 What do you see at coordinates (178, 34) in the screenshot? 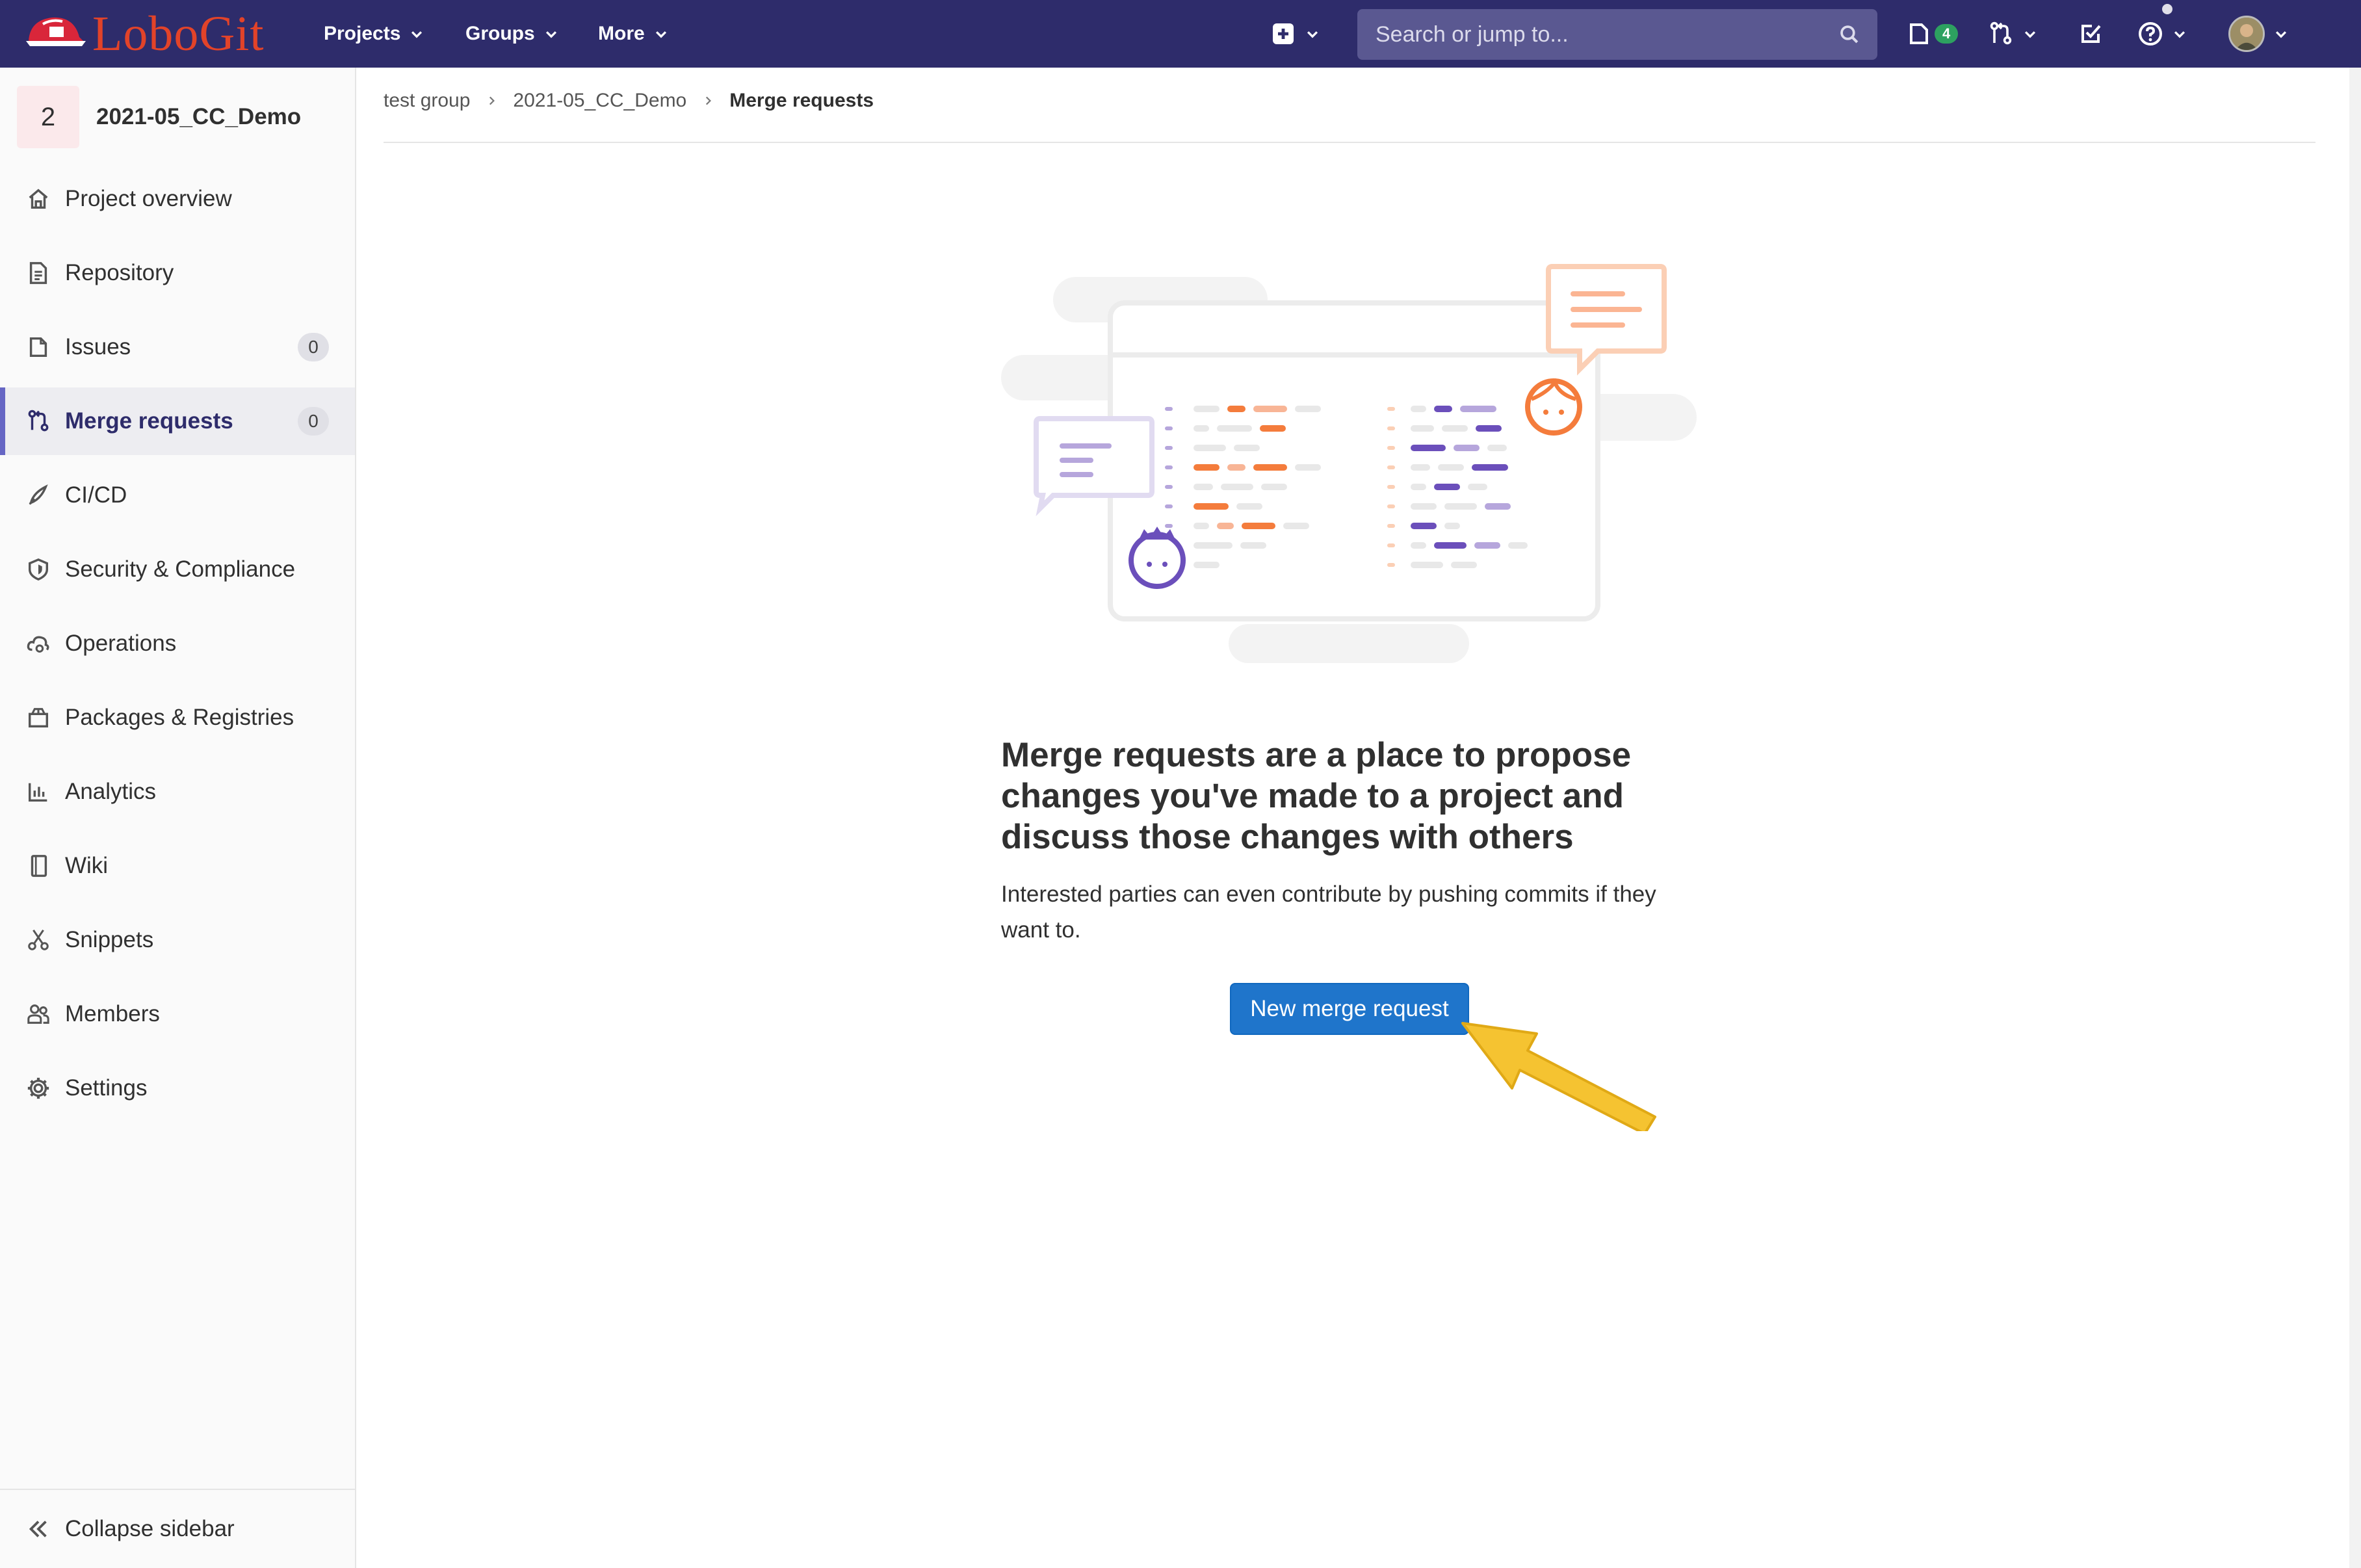
I see `brand-name: LoboGit` at bounding box center [178, 34].